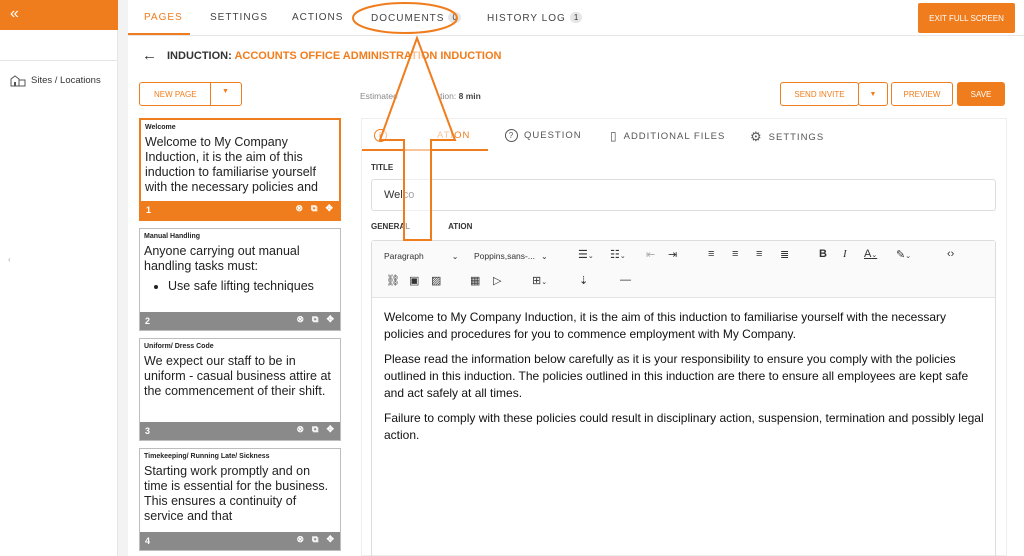  I want to click on induction-name: ACCOUNTS OFFICE ADMINISTRATION INDUCTION, so click(368, 55).